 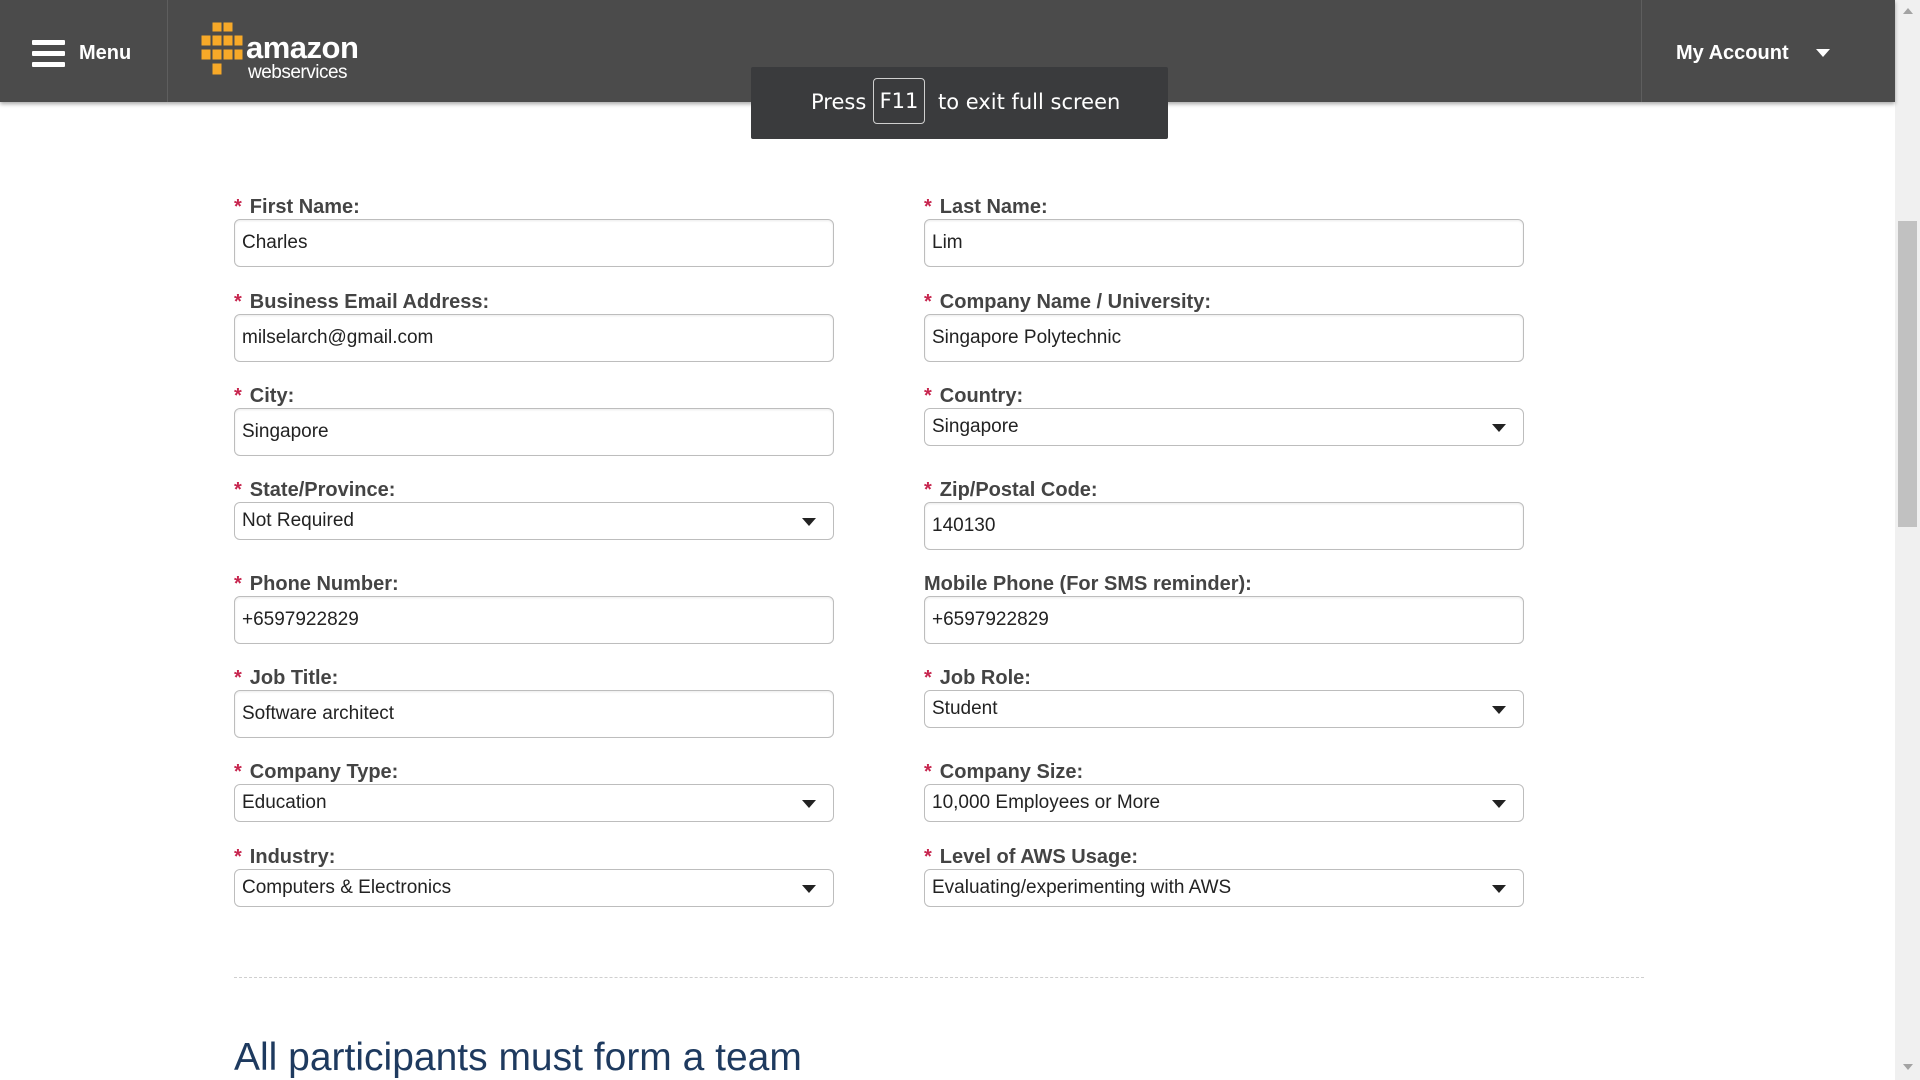 I want to click on vertical-scrollbar, so click(x=1907, y=540).